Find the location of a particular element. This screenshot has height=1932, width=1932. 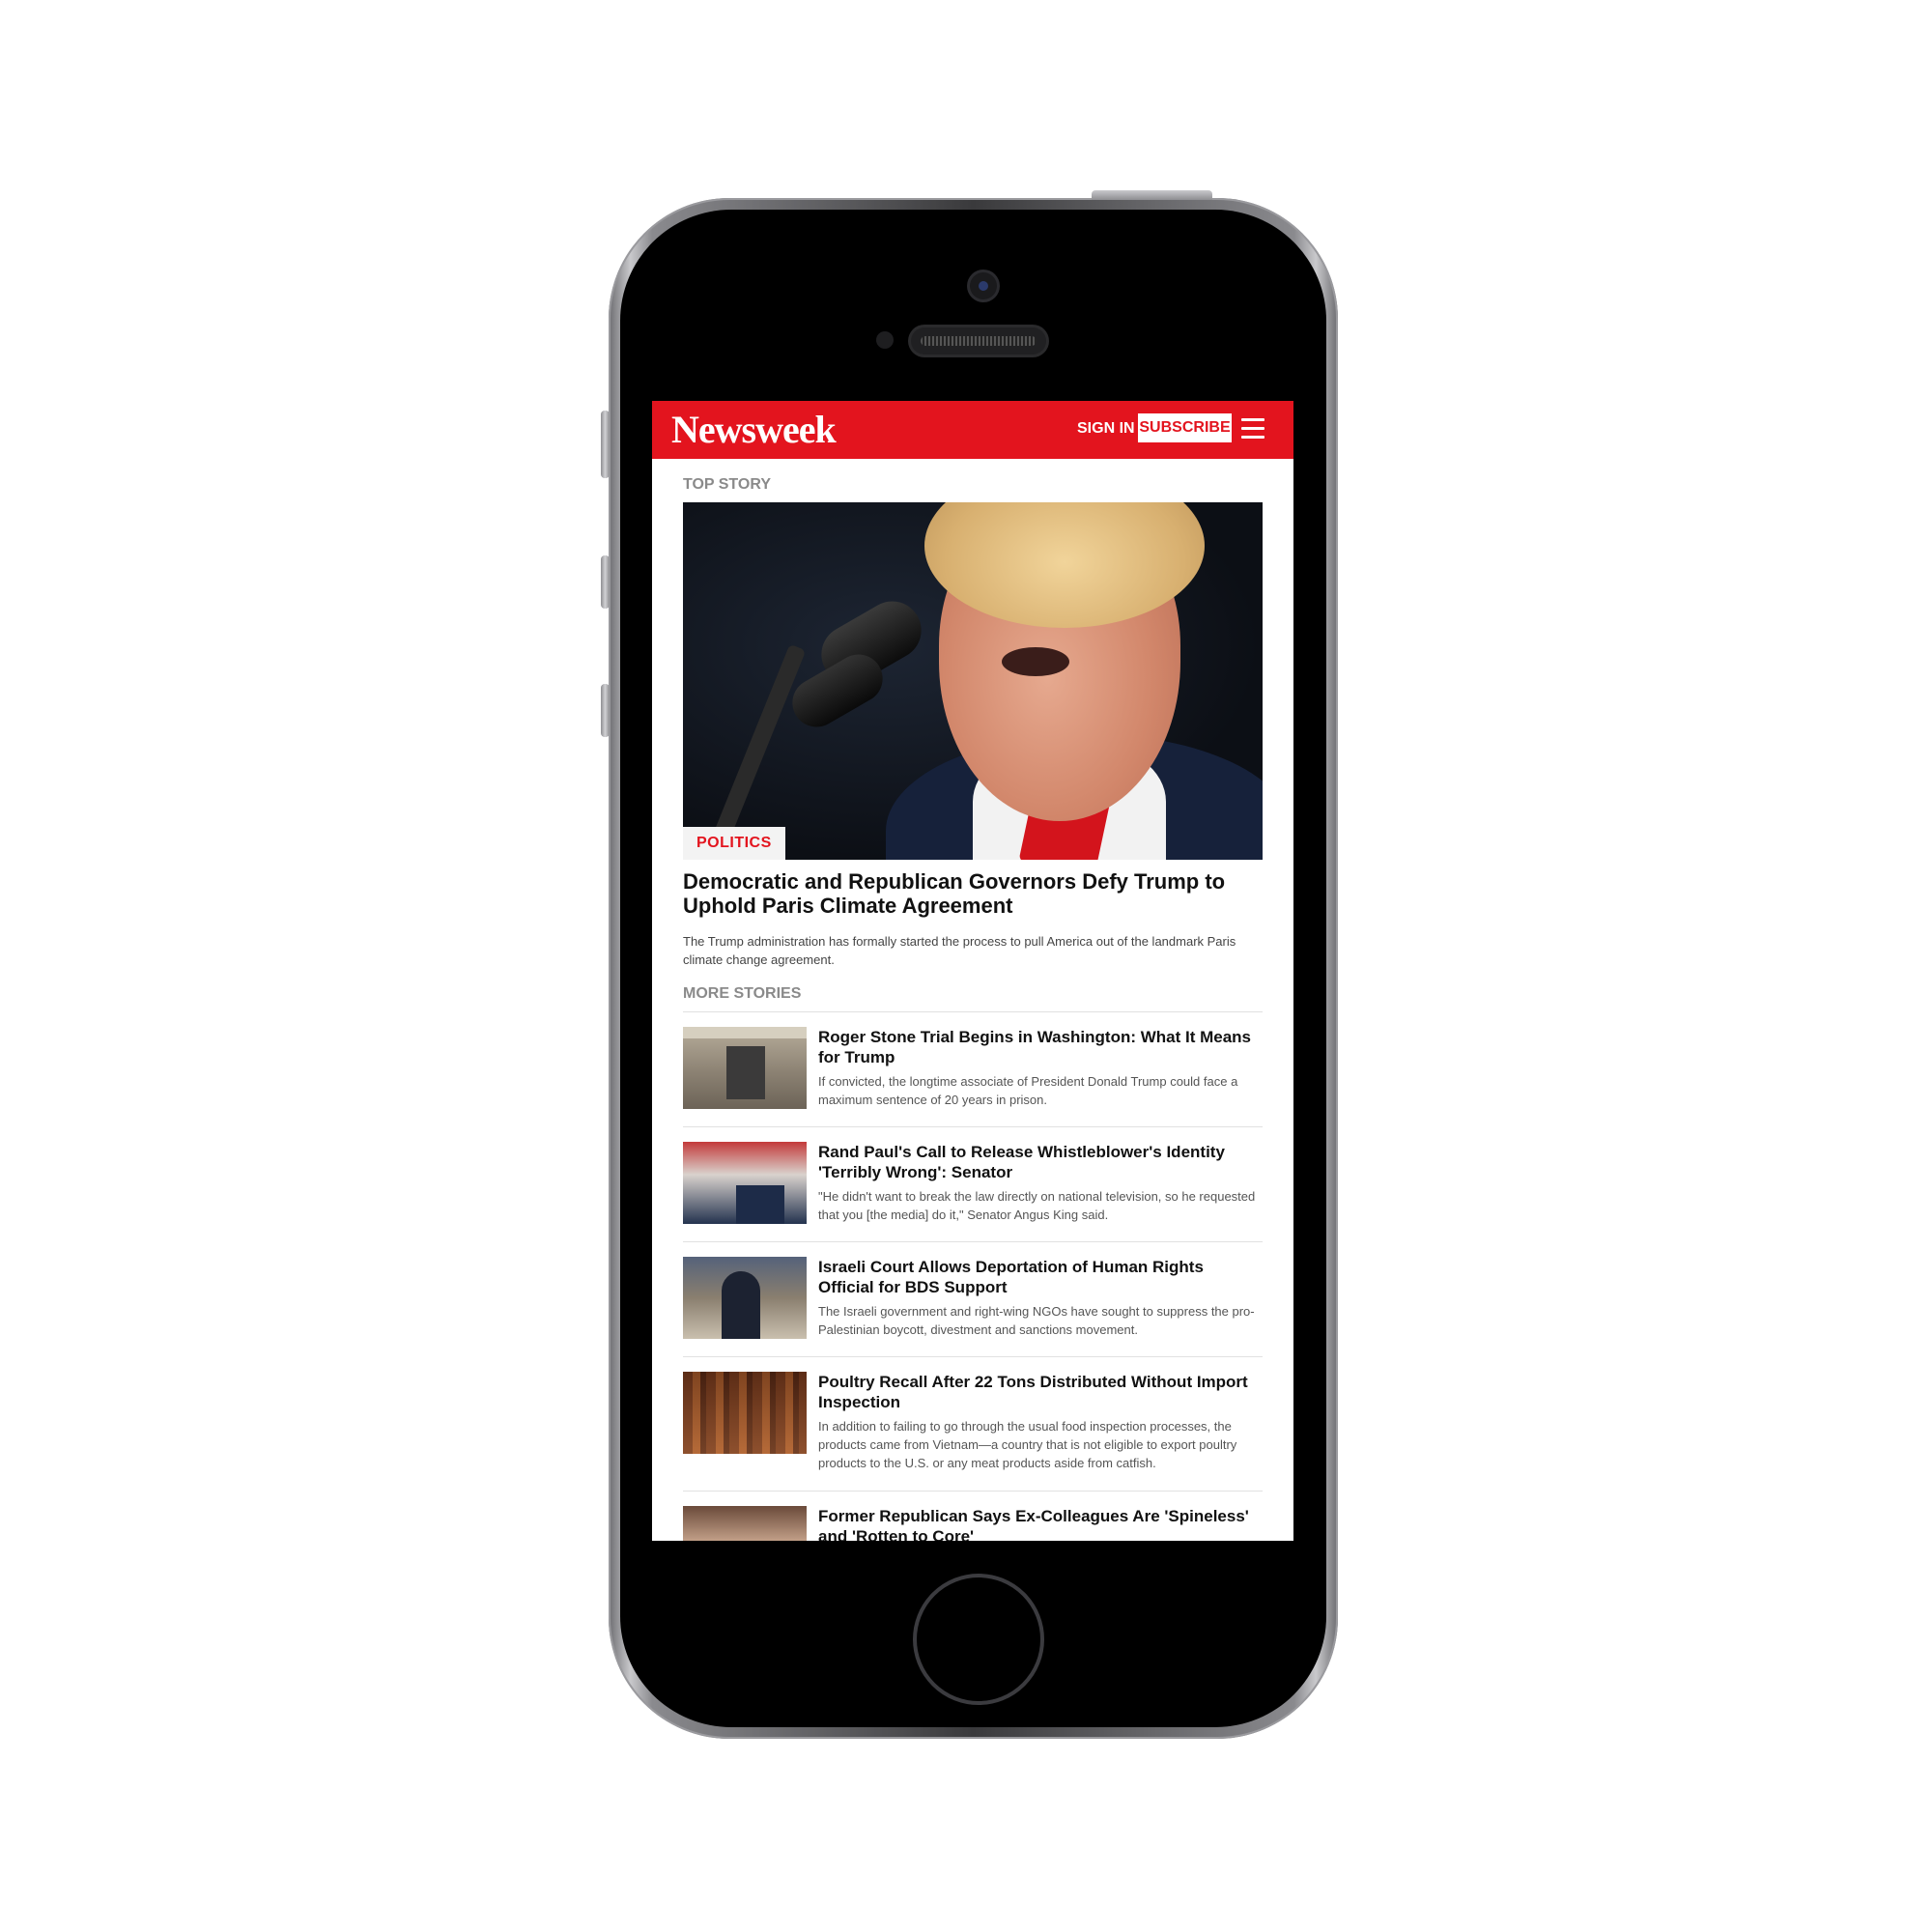

subscribe-button: SUBSCRIBE is located at coordinates (1185, 427).